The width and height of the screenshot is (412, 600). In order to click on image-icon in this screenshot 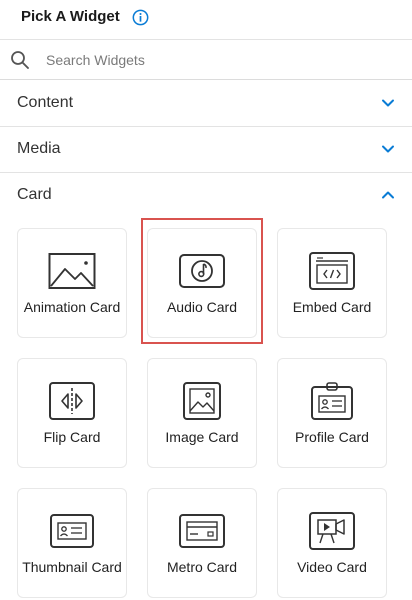, I will do `click(202, 401)`.